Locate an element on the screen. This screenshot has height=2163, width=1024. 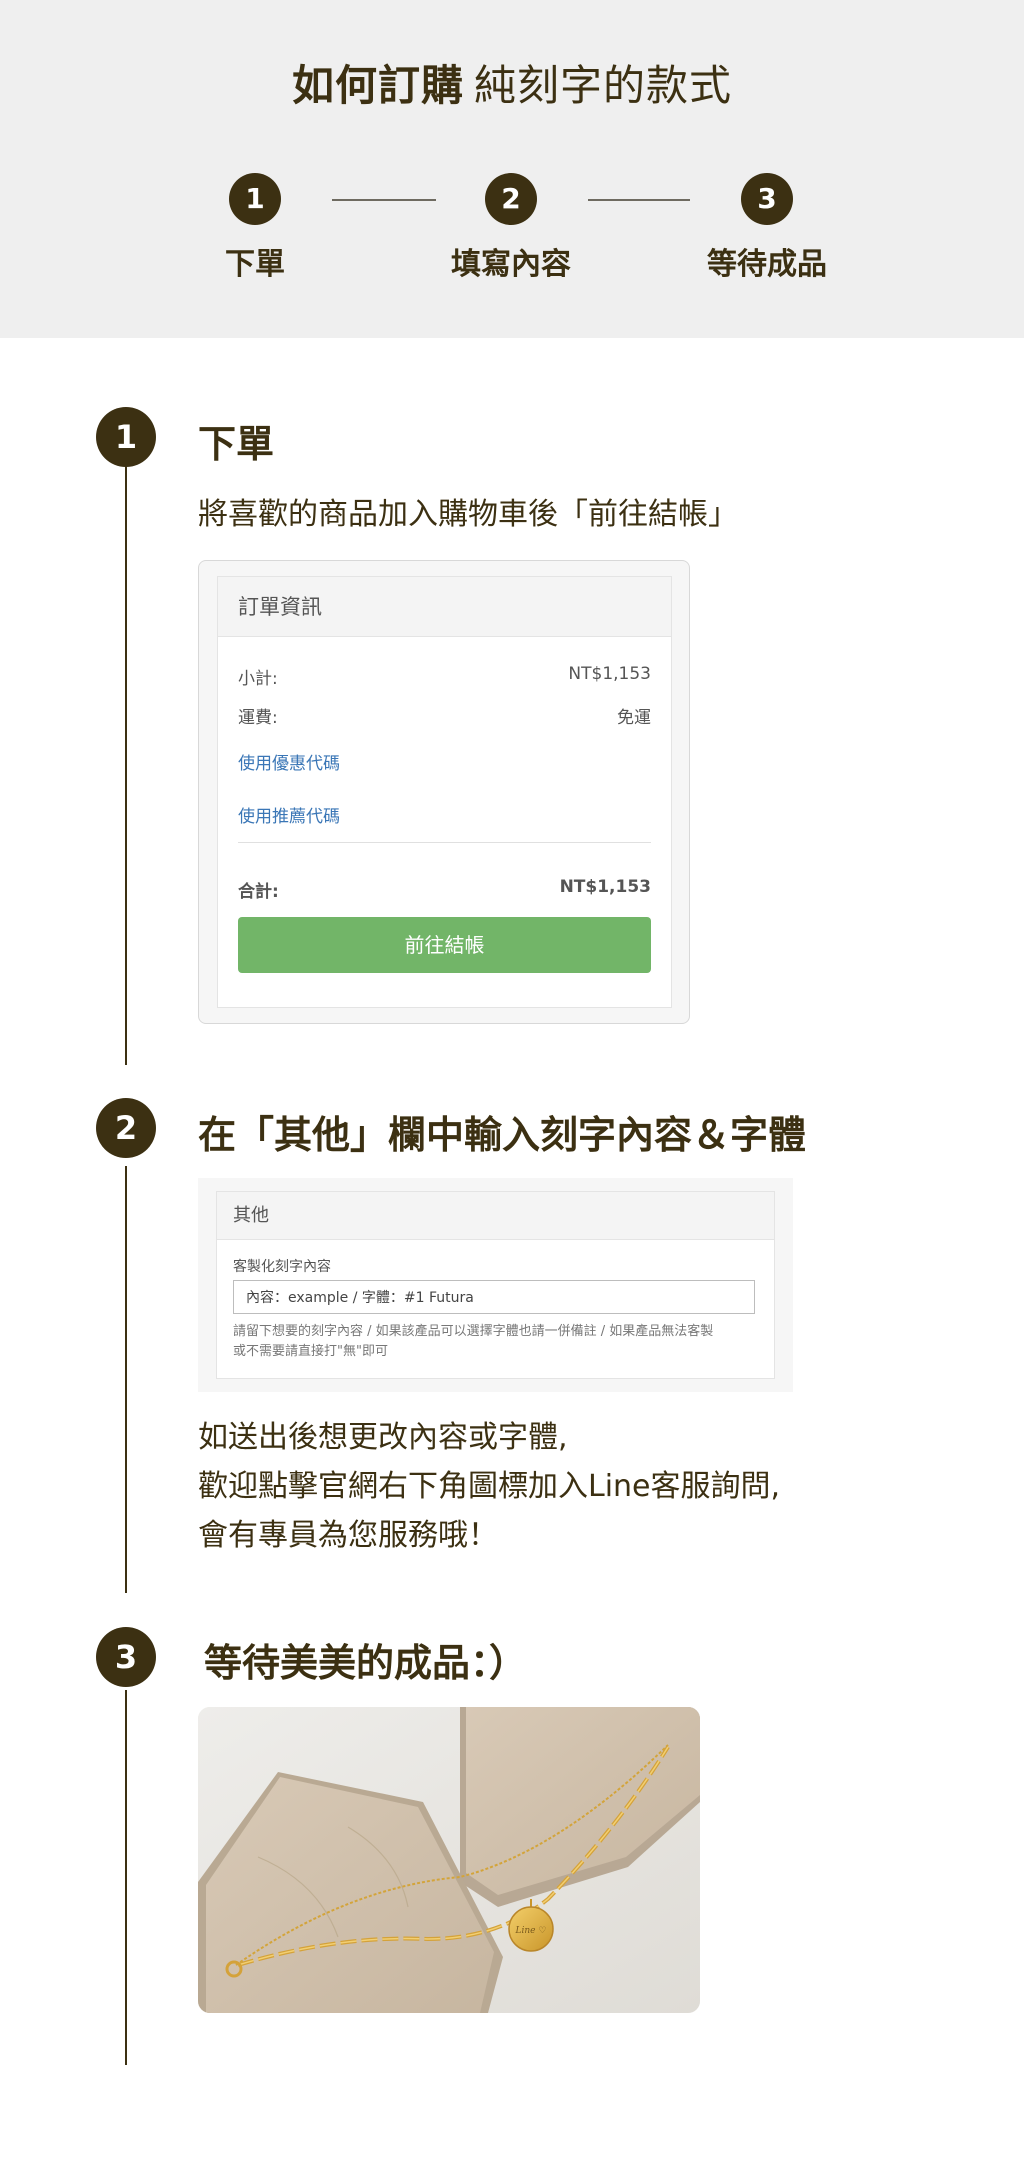
subtotal-label: 小計: is located at coordinates (258, 679).